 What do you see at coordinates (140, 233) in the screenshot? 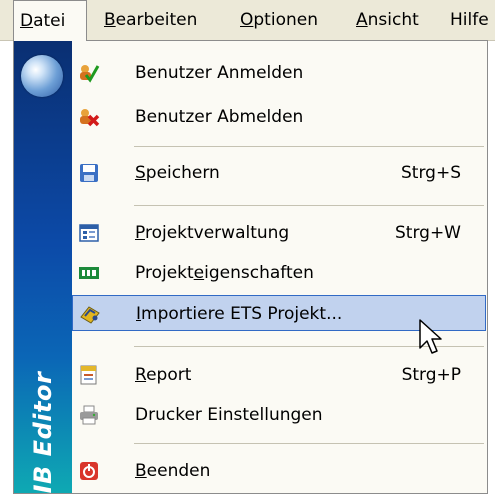
I see `label-accel: P` at bounding box center [140, 233].